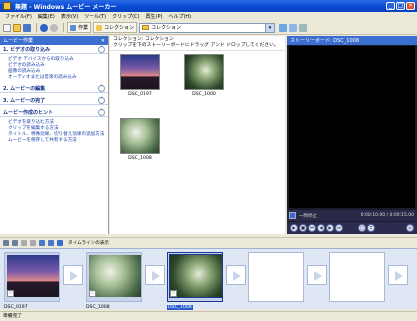 Image resolution: width=417 pixels, height=321 pixels. Describe the element at coordinates (88, 243) in the screenshot. I see `show-timeline-button: タイムラインの表示` at that location.